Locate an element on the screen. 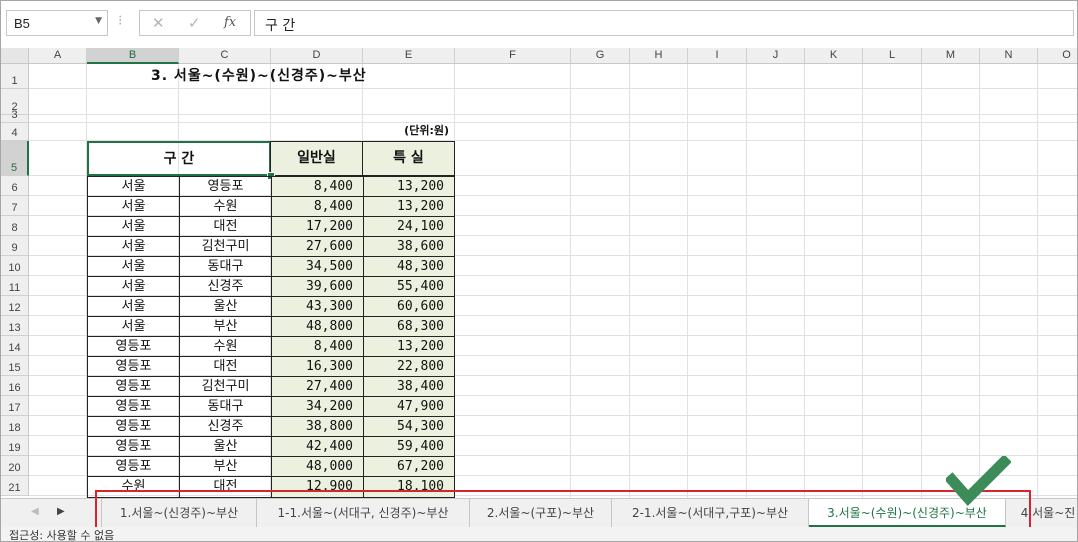  row-header-7: 7 is located at coordinates (15, 206).